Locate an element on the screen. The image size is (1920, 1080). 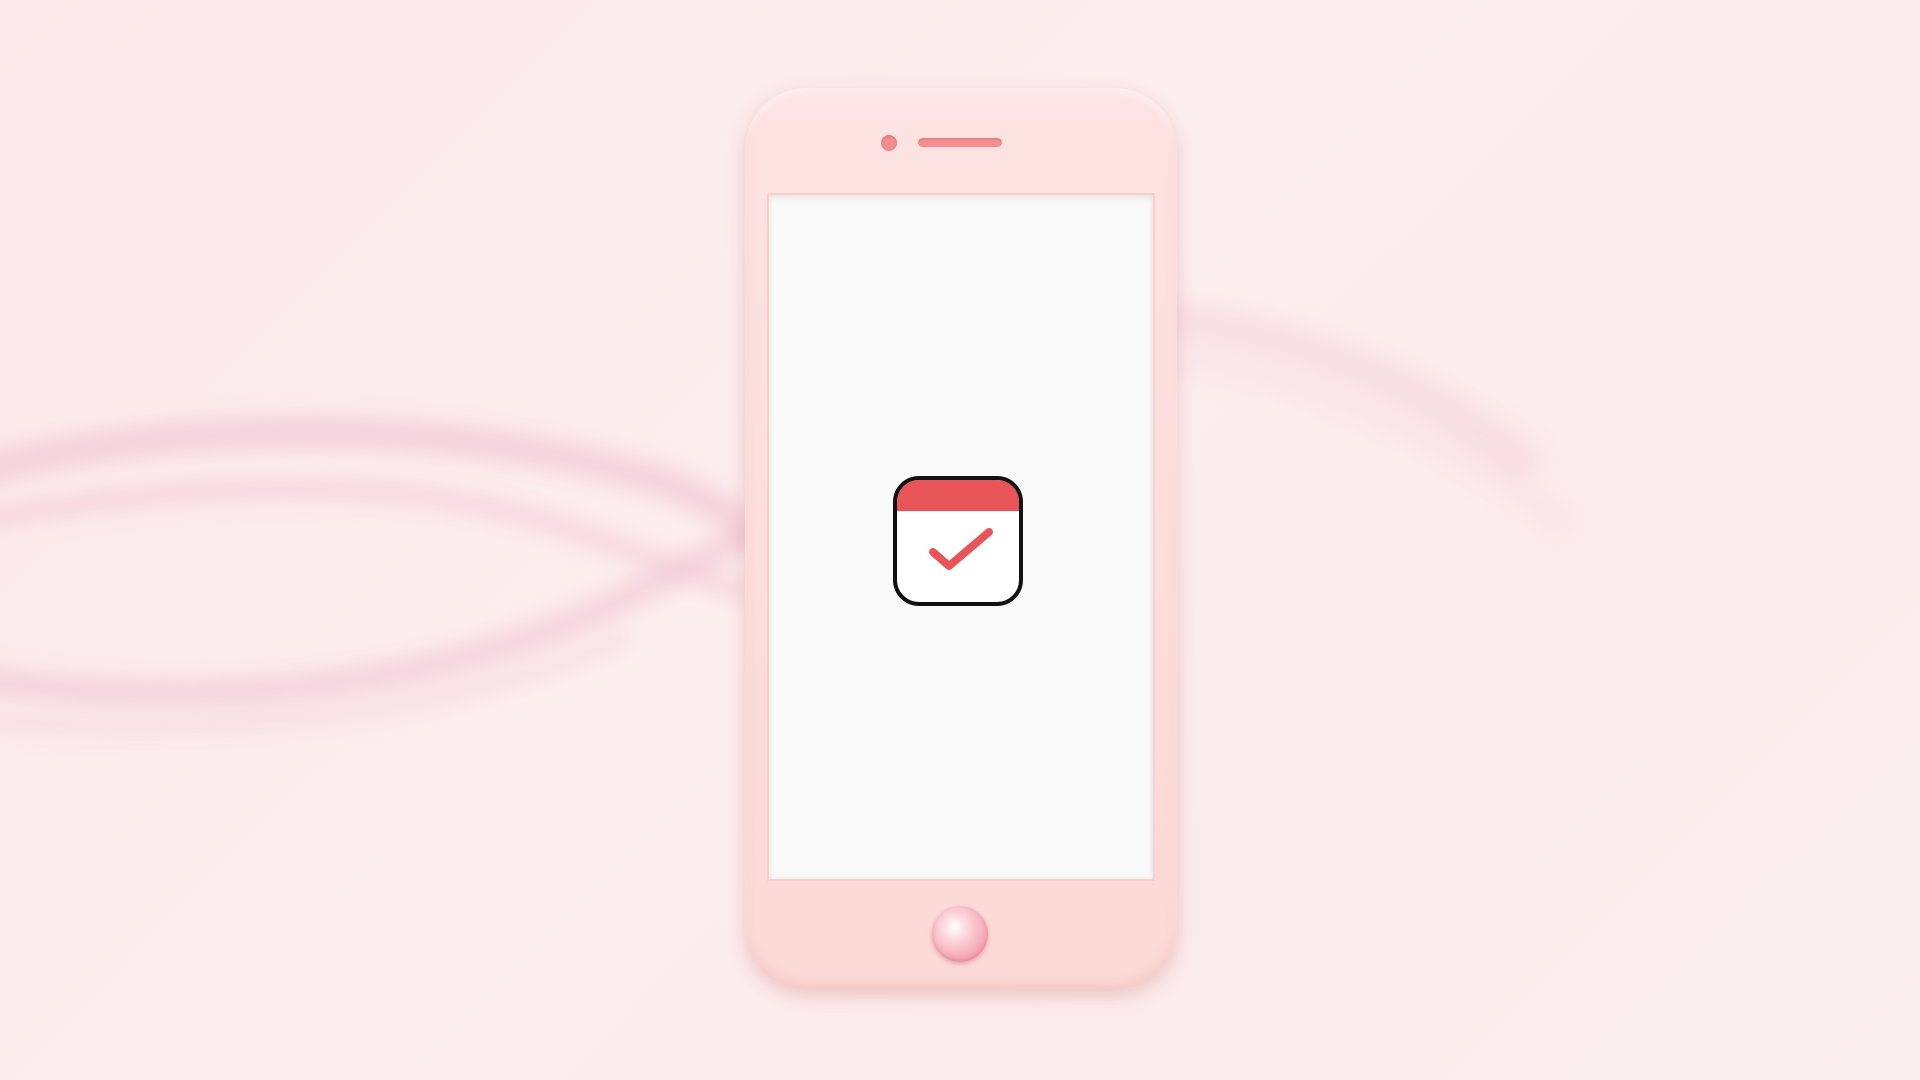
home-button is located at coordinates (960, 934).